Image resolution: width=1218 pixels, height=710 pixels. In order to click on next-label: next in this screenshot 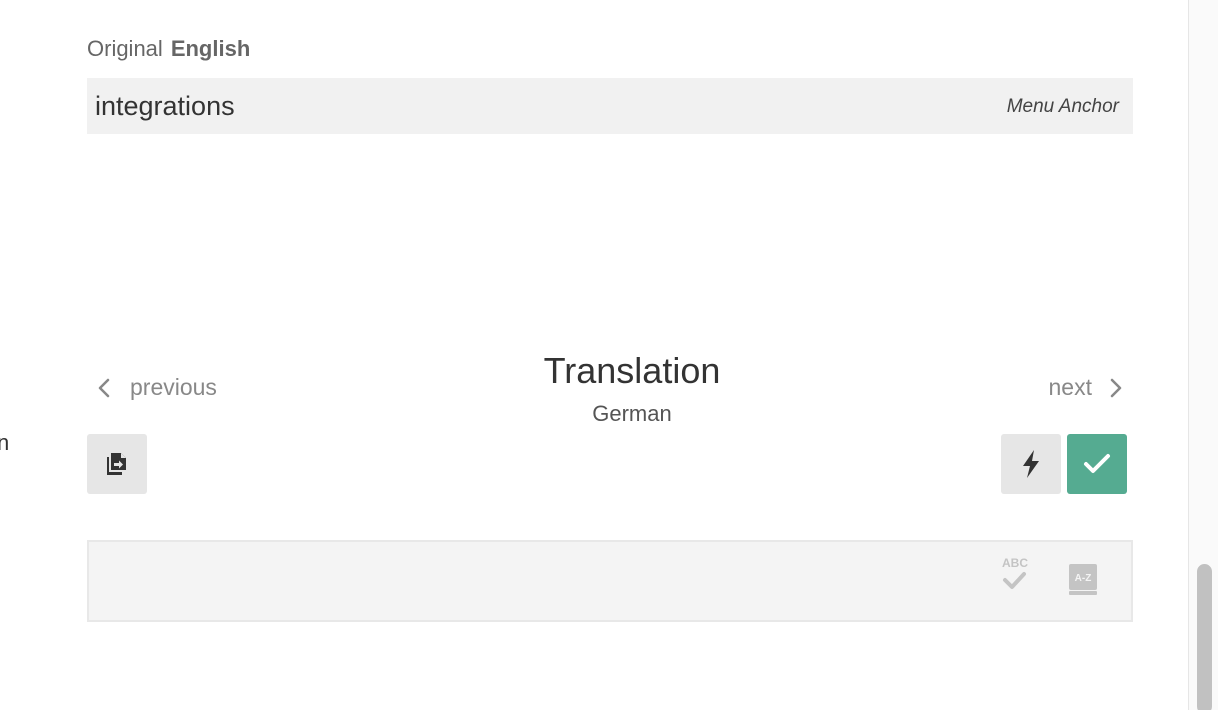, I will do `click(1070, 387)`.